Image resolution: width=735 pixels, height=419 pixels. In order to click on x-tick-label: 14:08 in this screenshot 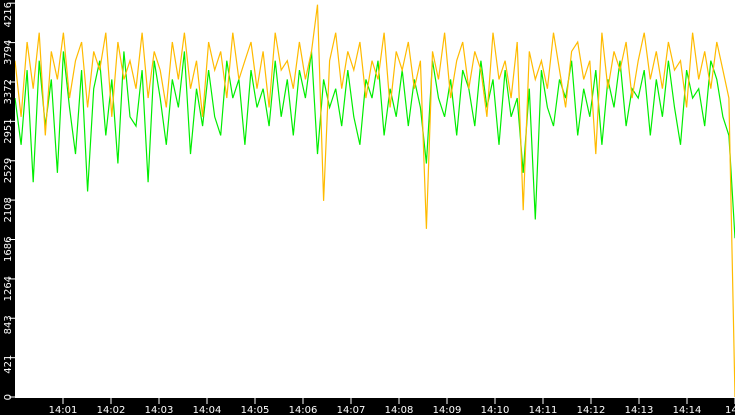, I will do `click(399, 410)`.